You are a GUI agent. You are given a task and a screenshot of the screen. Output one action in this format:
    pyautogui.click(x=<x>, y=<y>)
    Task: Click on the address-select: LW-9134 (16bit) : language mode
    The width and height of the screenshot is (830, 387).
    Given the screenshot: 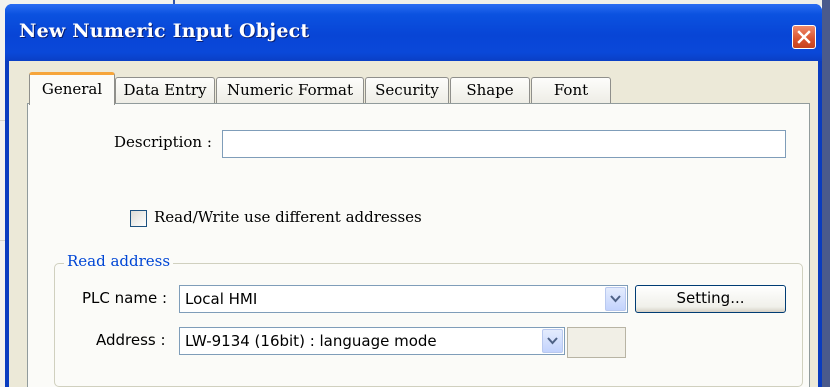 What is the action you would take?
    pyautogui.click(x=372, y=341)
    